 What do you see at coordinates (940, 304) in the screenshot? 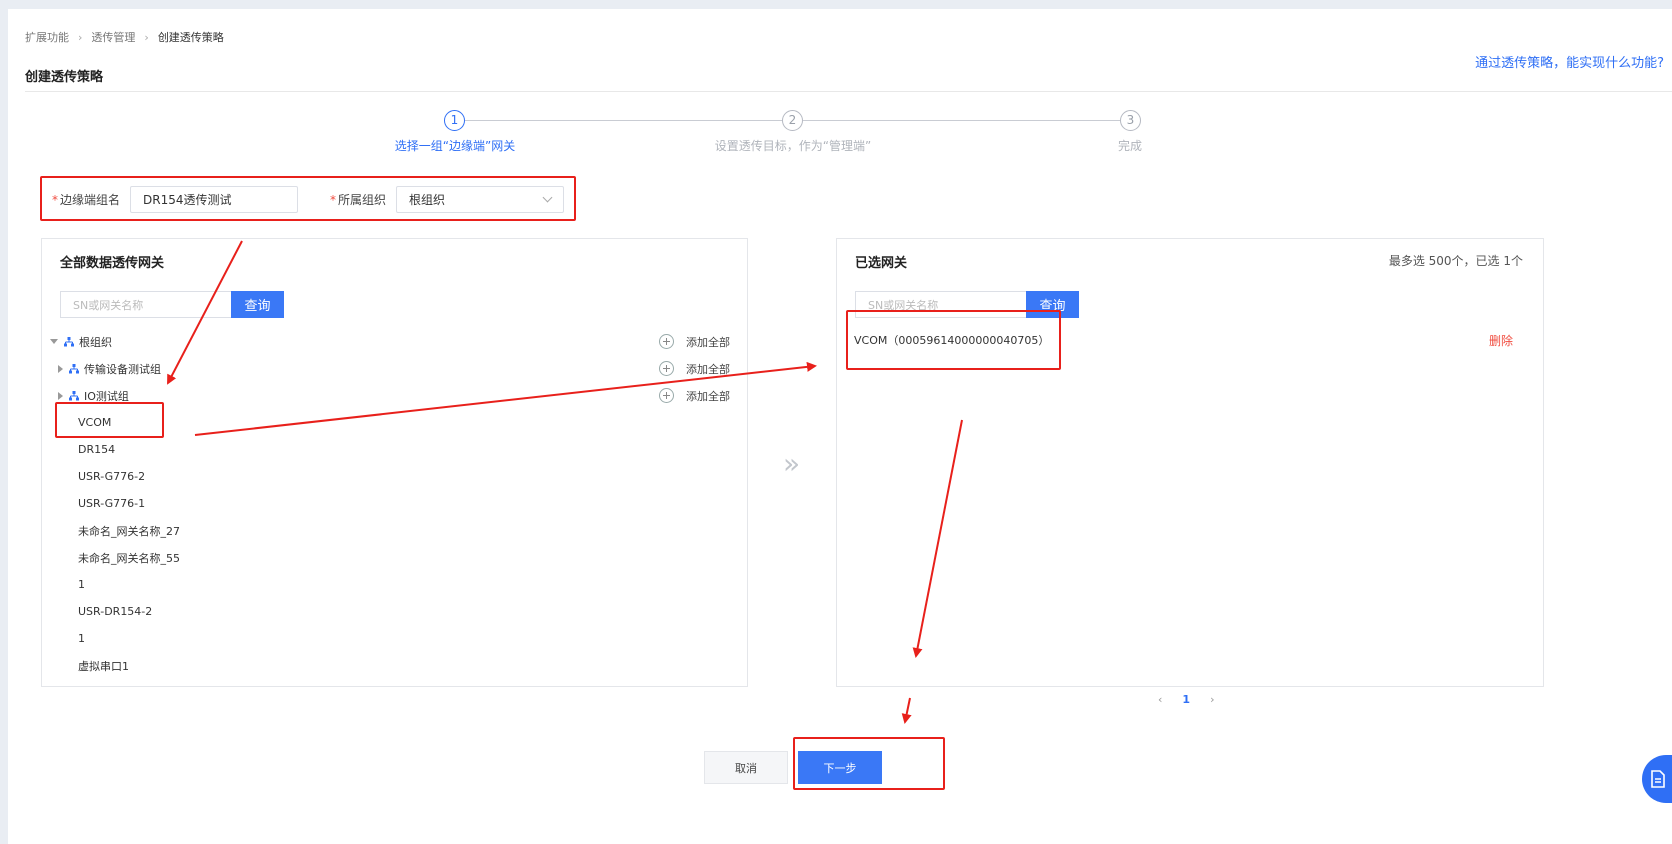
I see `right-search-input: SN或网关名称` at bounding box center [940, 304].